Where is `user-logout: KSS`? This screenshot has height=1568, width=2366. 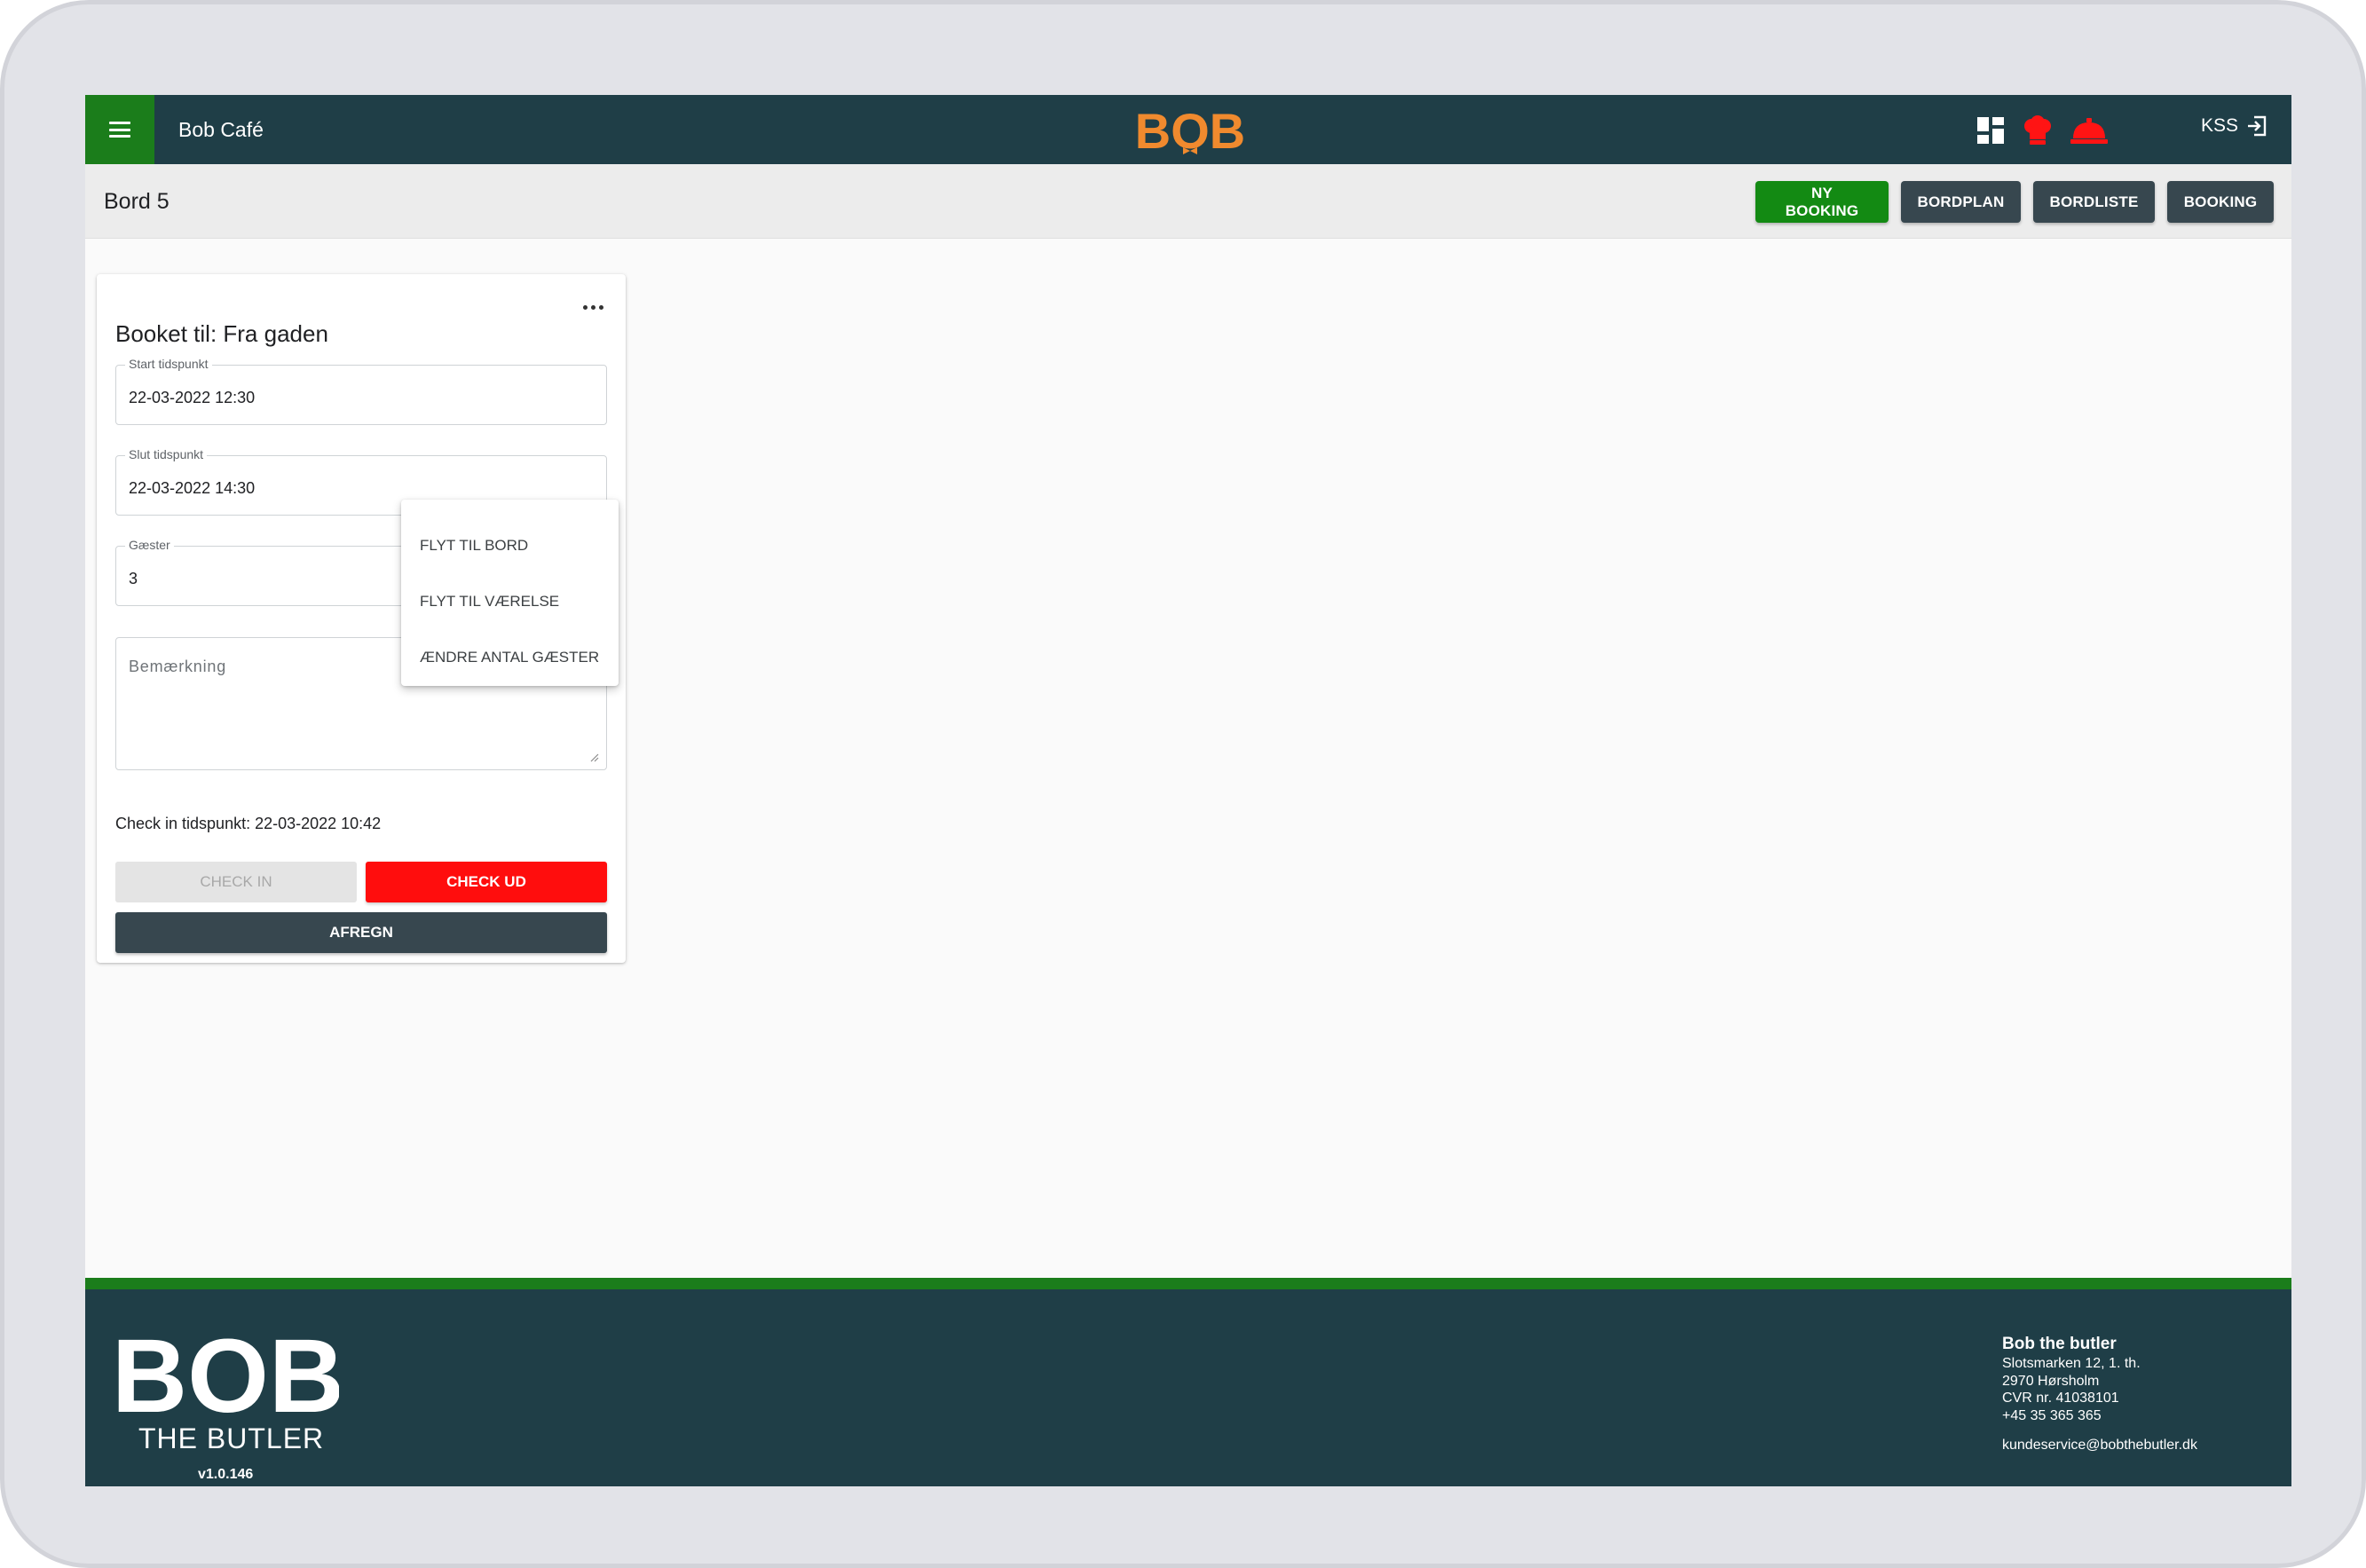
user-logout: KSS is located at coordinates (2234, 126).